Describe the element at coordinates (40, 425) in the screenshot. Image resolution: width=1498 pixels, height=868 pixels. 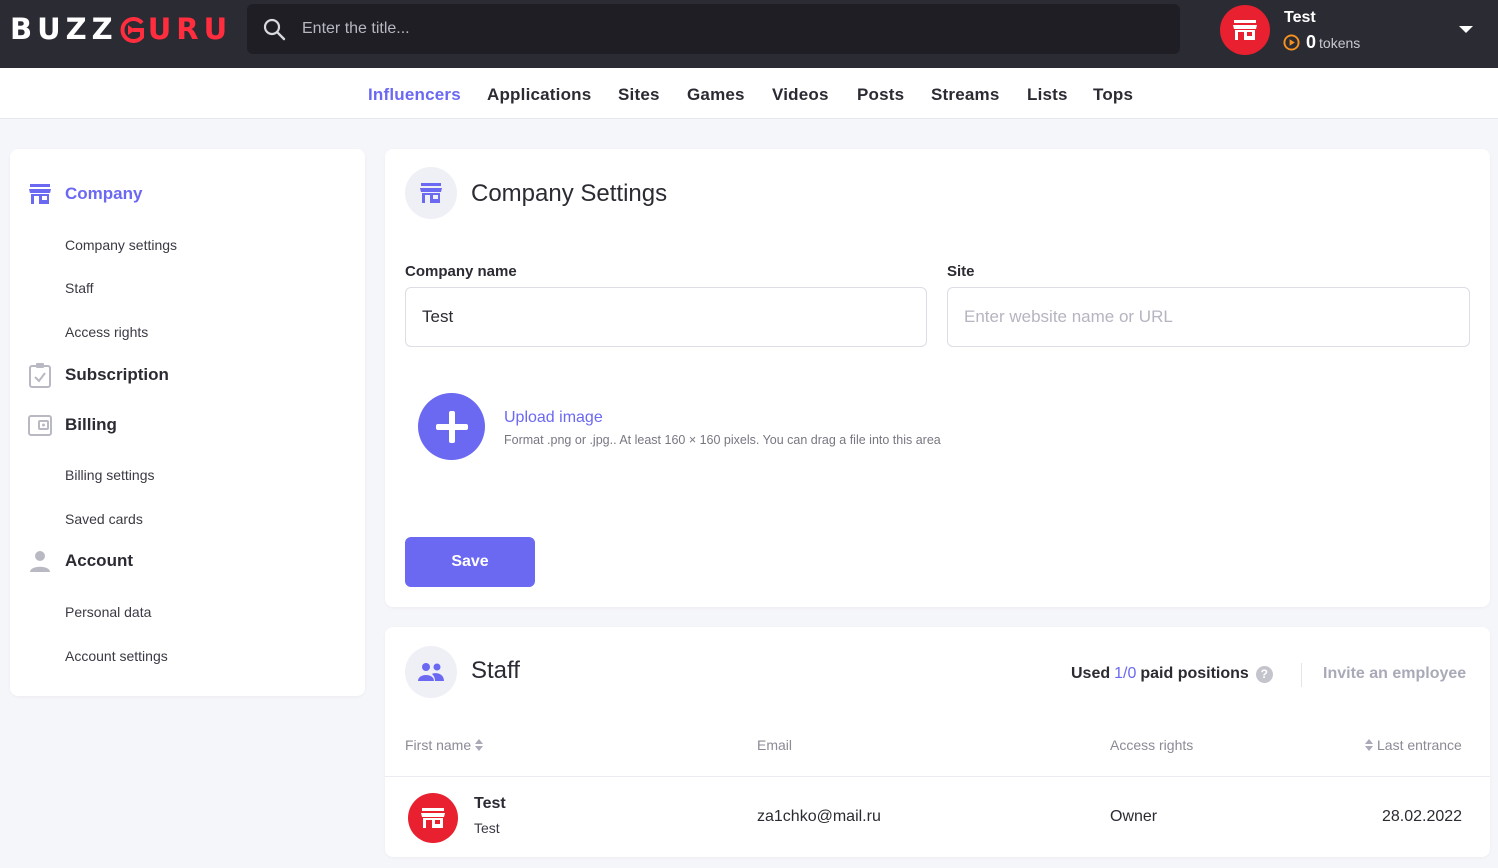
I see `wallet-icon` at that location.